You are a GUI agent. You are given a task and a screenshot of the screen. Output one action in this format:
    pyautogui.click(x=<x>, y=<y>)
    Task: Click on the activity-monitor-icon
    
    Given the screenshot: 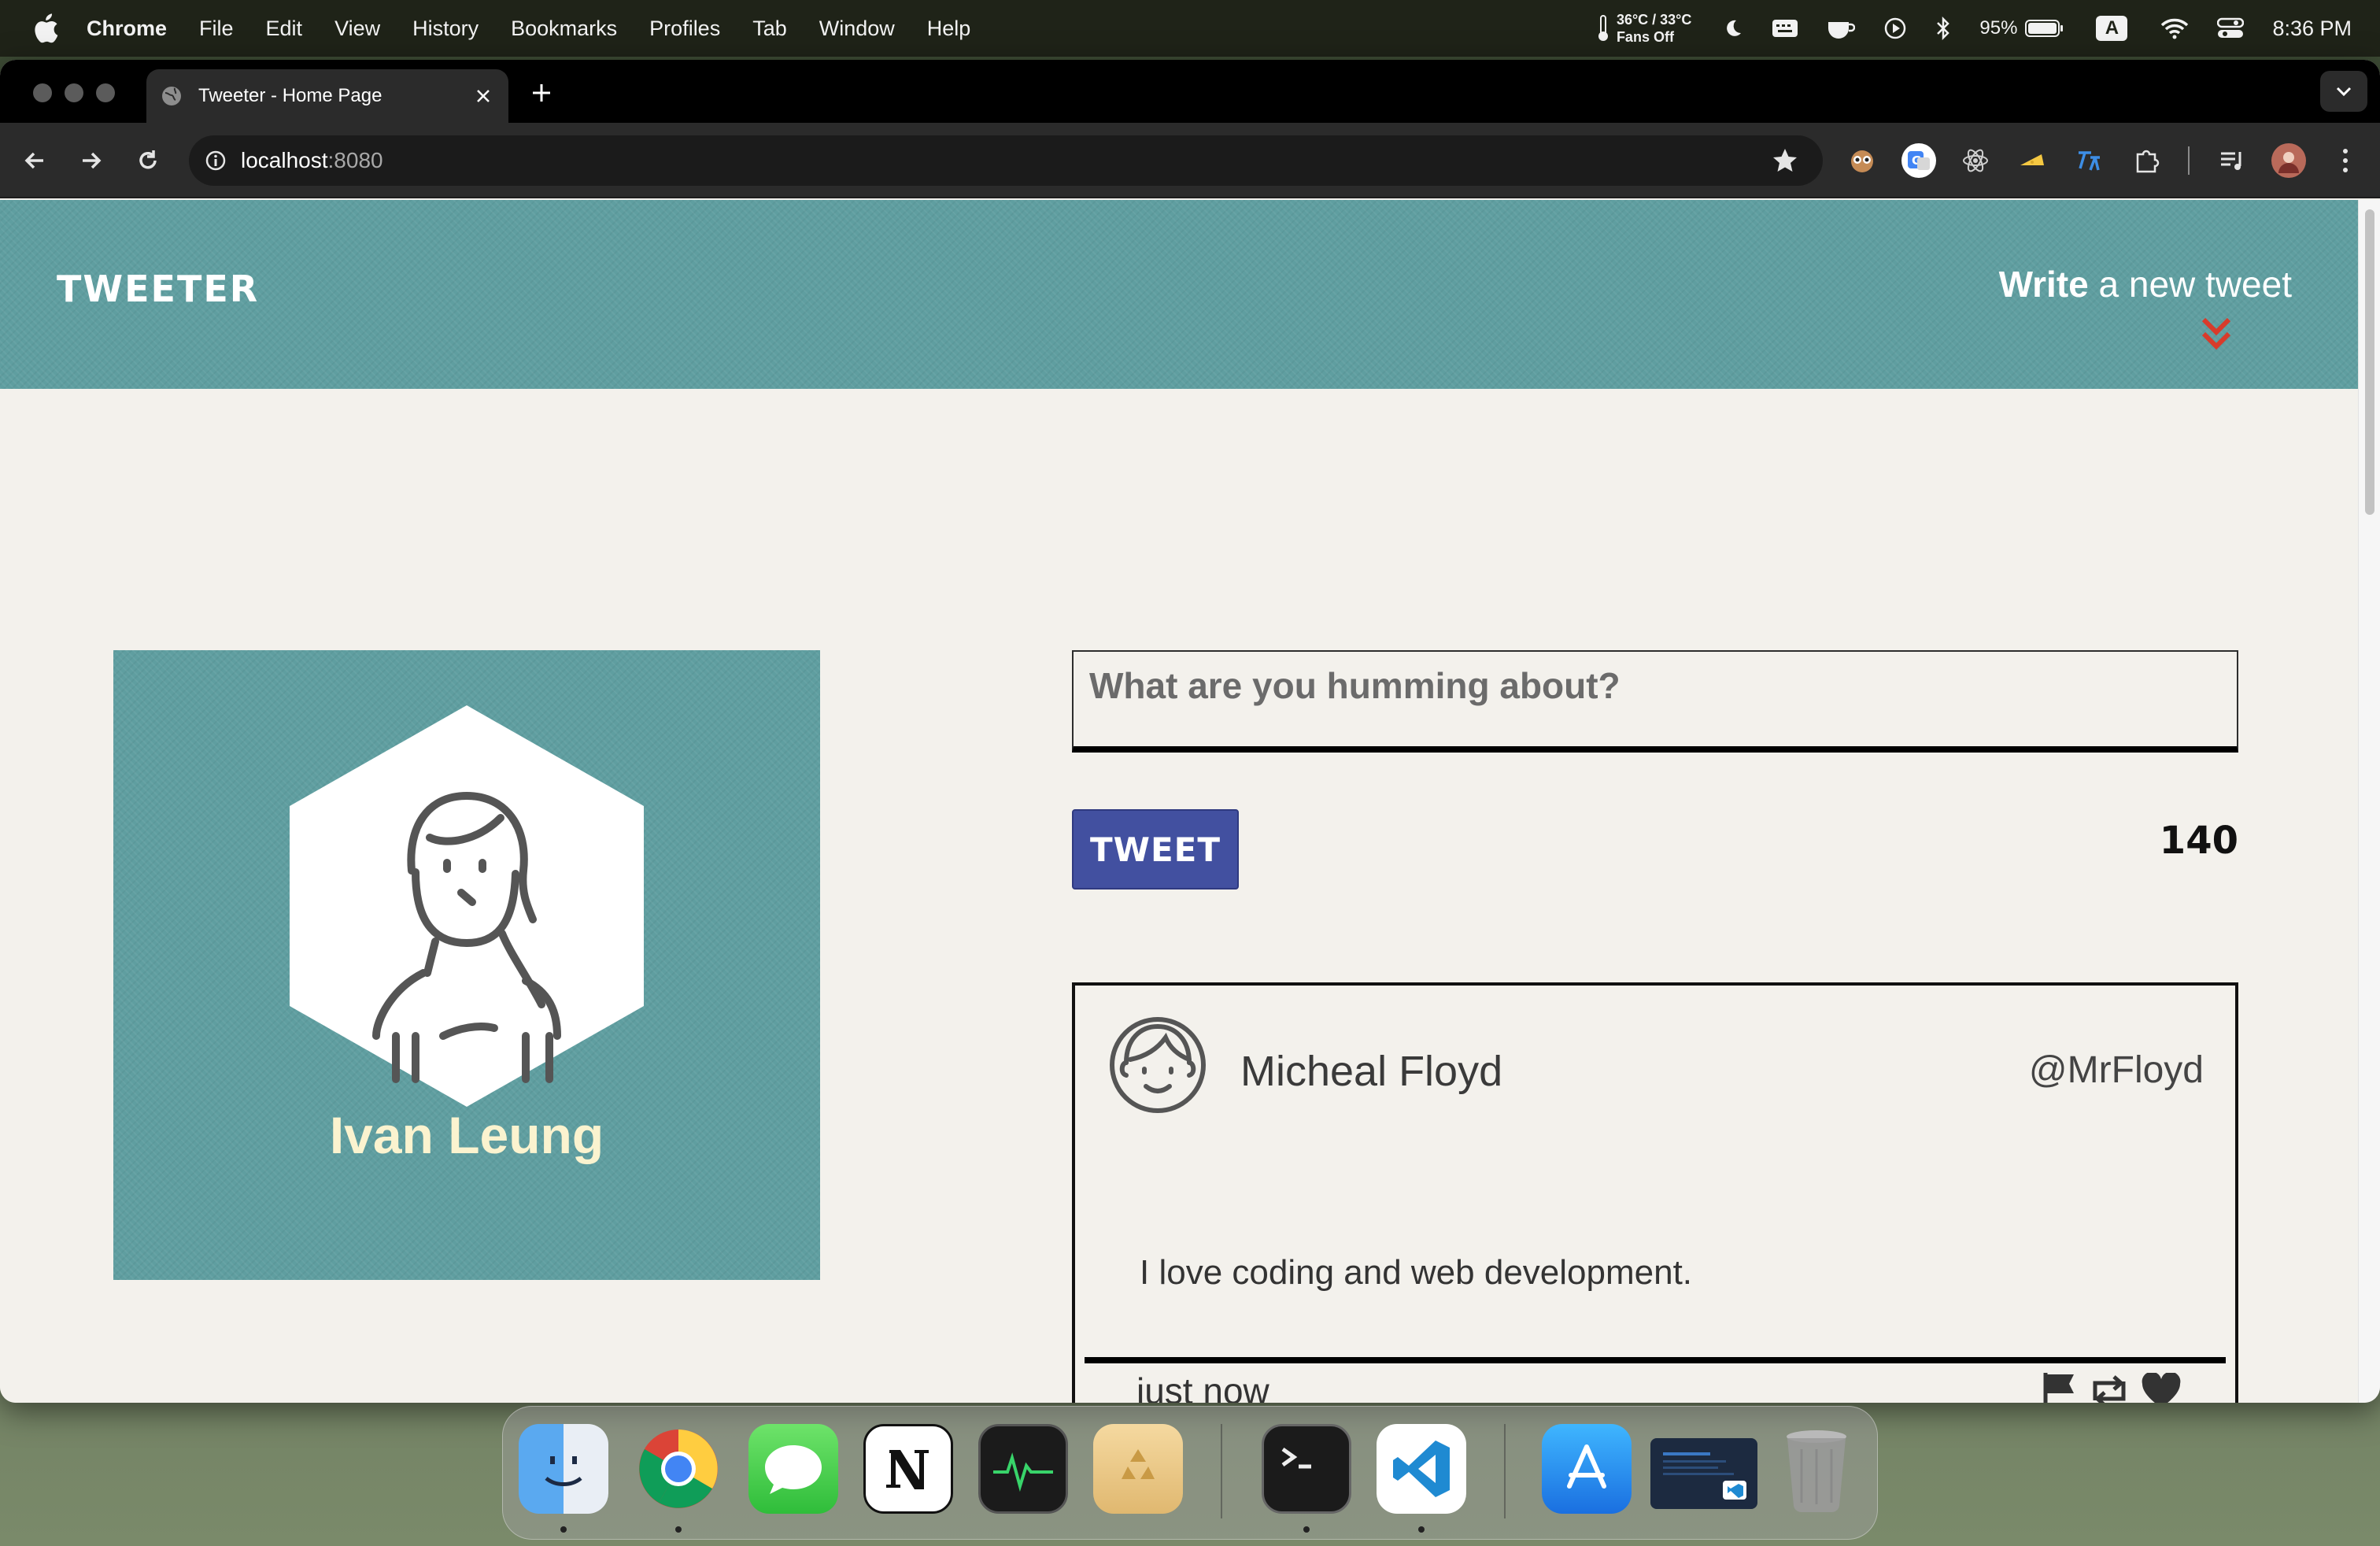 What is the action you would take?
    pyautogui.click(x=1023, y=1469)
    